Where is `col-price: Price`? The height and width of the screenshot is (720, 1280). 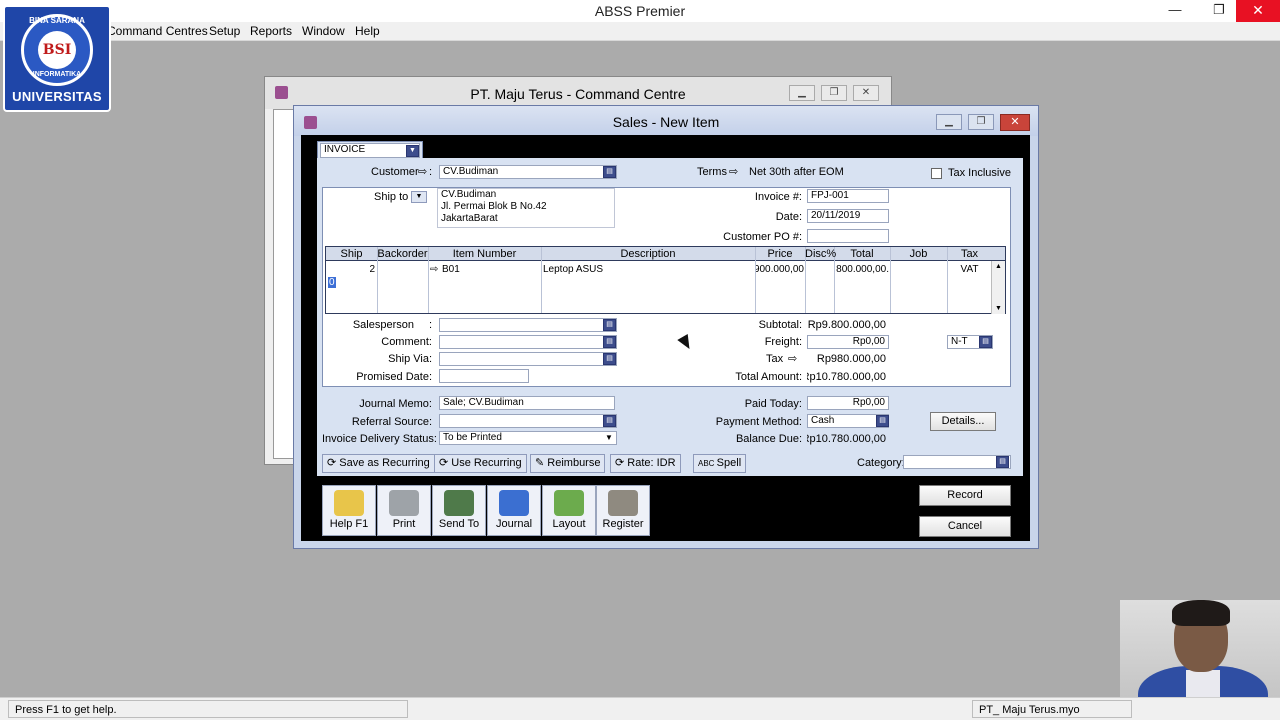
col-price: Price is located at coordinates (780, 254).